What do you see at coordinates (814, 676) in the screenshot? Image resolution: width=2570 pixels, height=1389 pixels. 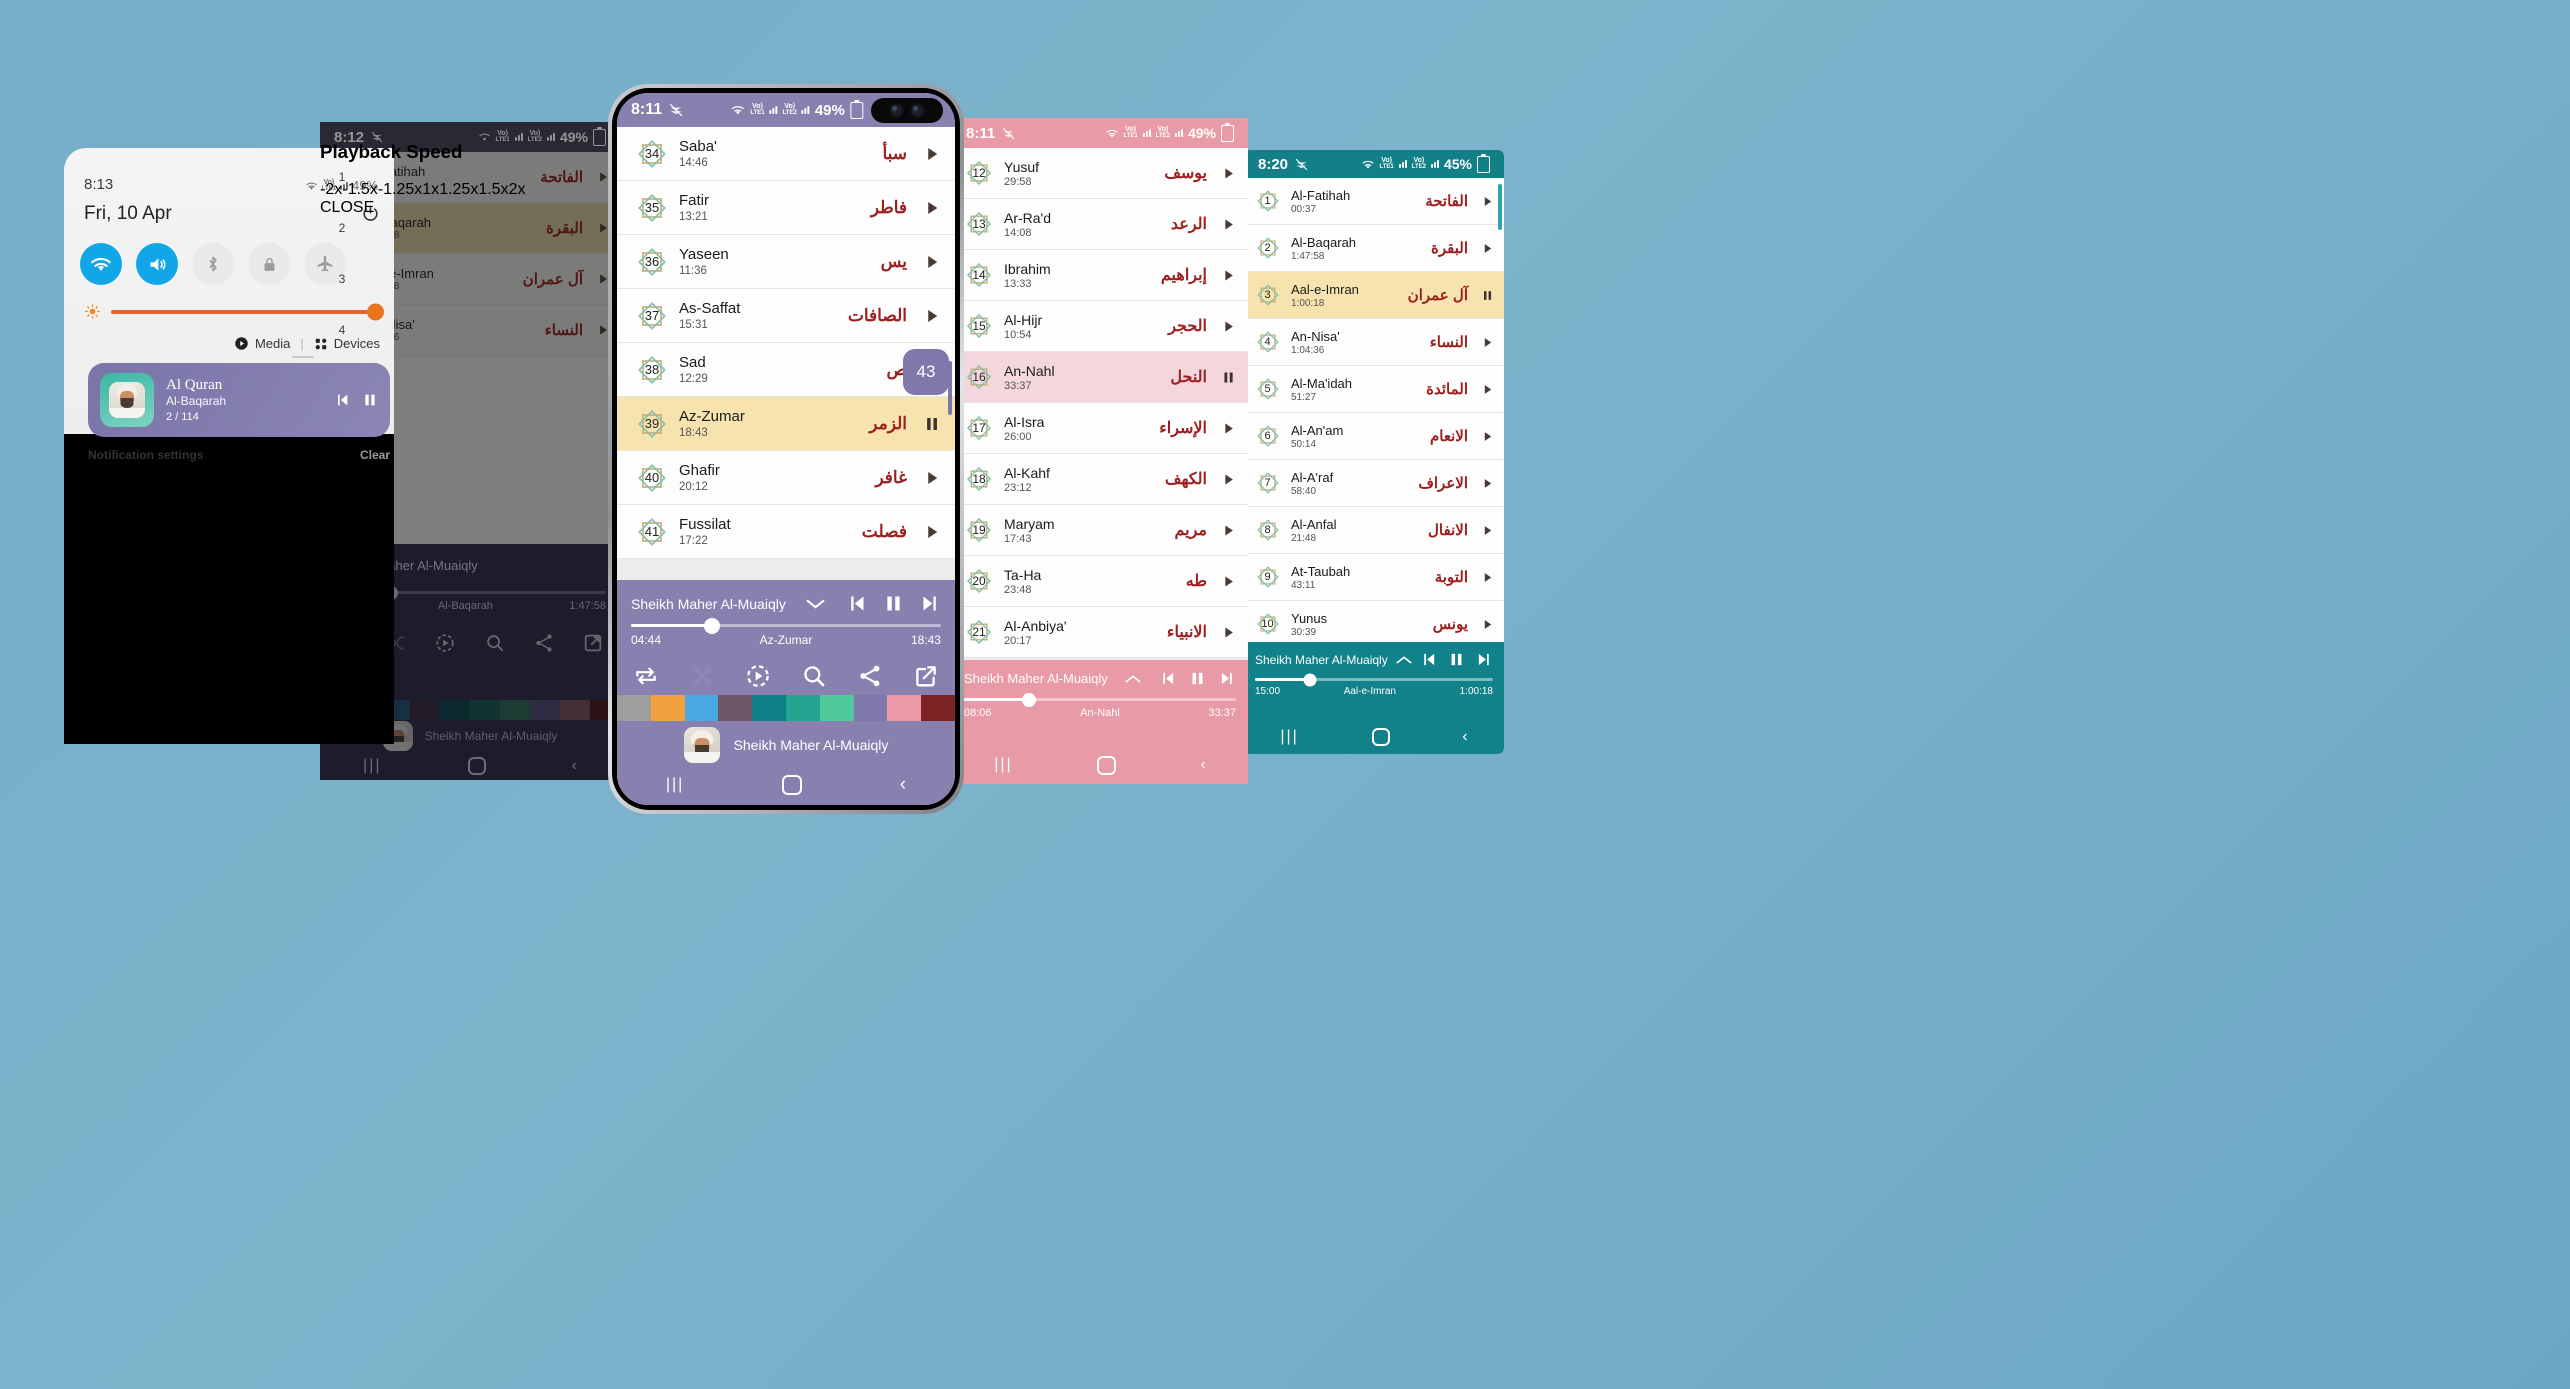 I see `search-icon` at bounding box center [814, 676].